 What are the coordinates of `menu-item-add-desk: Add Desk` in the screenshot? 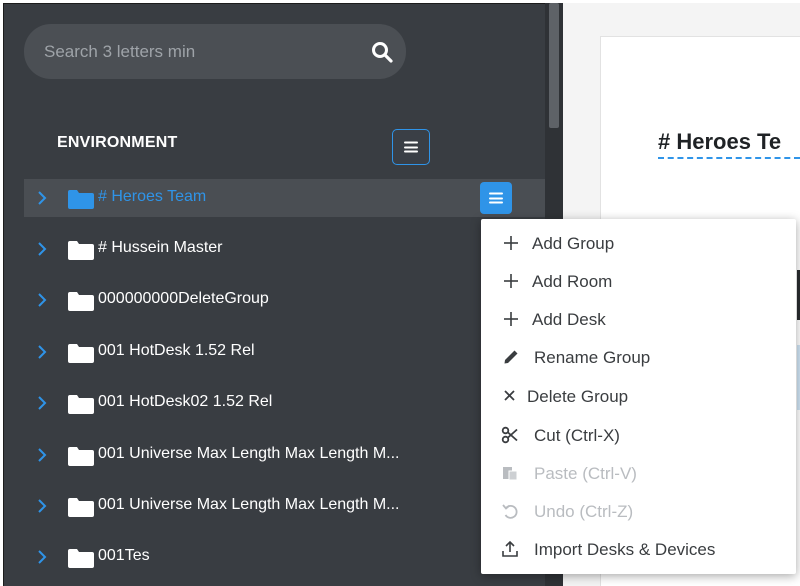 It's located at (638, 319).